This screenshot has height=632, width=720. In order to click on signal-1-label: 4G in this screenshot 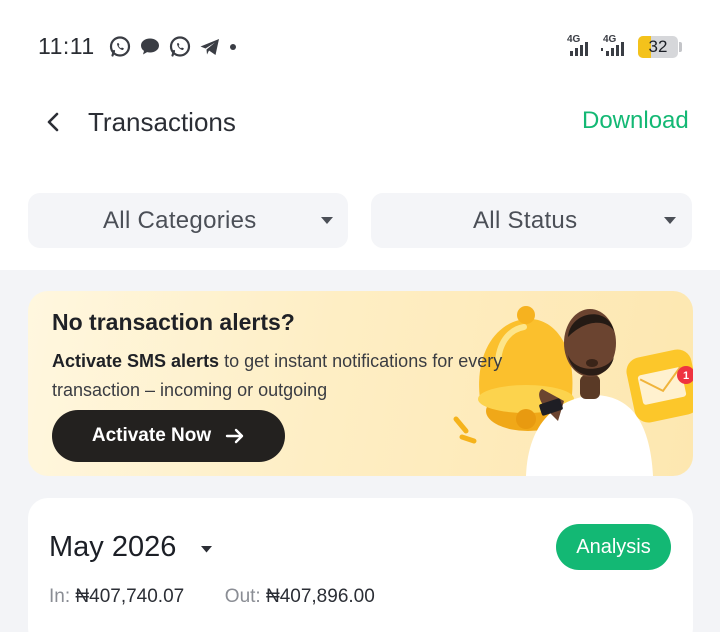, I will do `click(574, 39)`.